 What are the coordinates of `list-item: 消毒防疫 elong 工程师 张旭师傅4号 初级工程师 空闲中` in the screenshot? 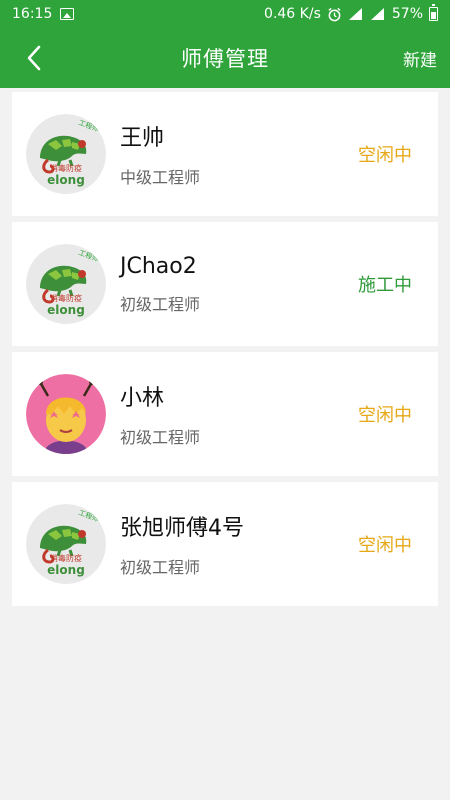 It's located at (225, 544).